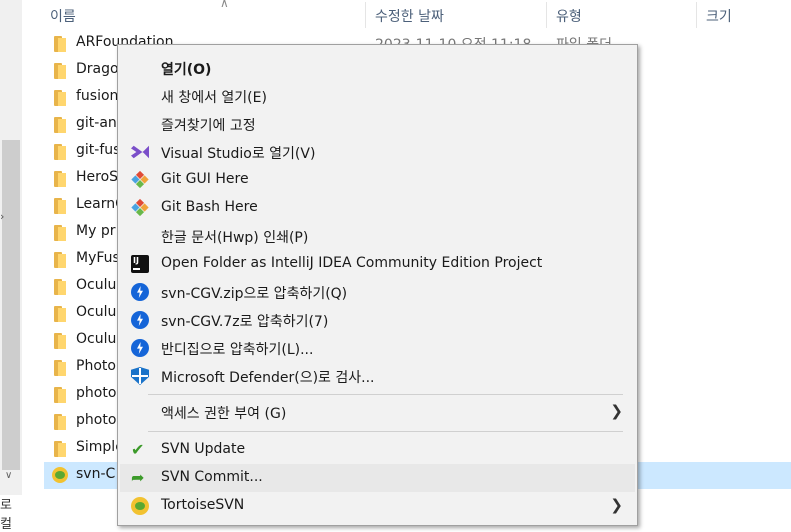  What do you see at coordinates (208, 126) in the screenshot?
I see `menu-item-label: 즐겨찾기에 고정` at bounding box center [208, 126].